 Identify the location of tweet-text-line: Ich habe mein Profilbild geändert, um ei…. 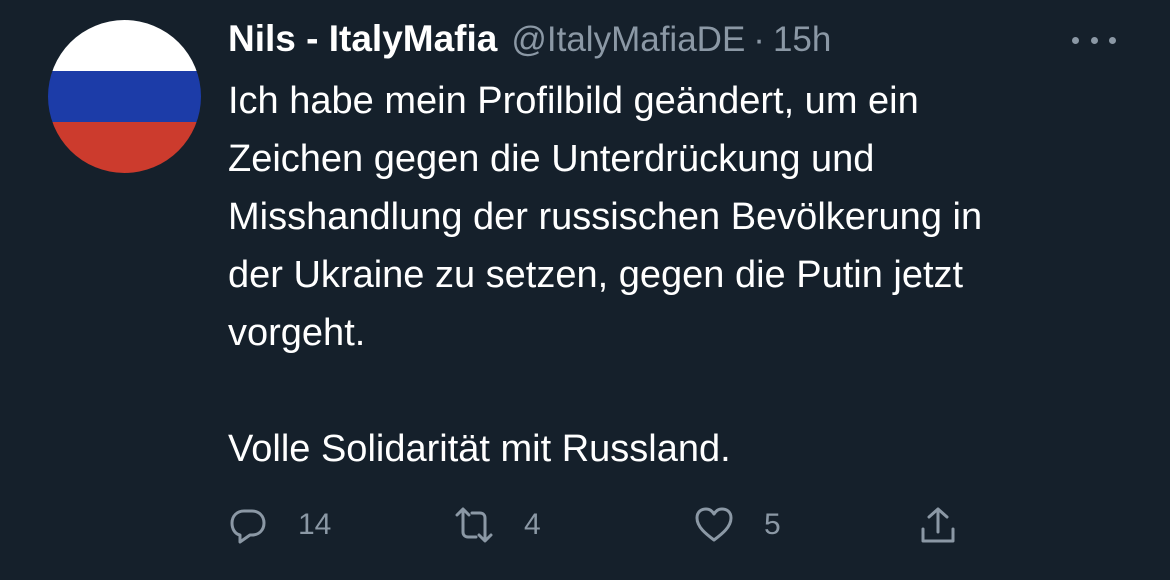
(573, 101).